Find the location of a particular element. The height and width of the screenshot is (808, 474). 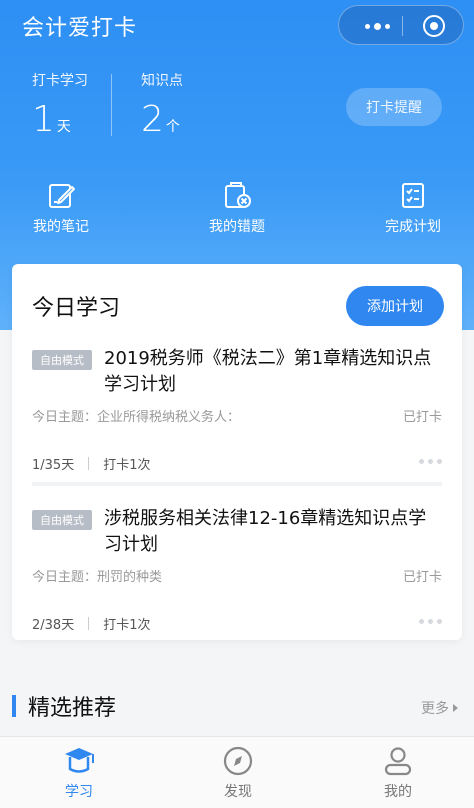

capsule-divider is located at coordinates (402, 26).